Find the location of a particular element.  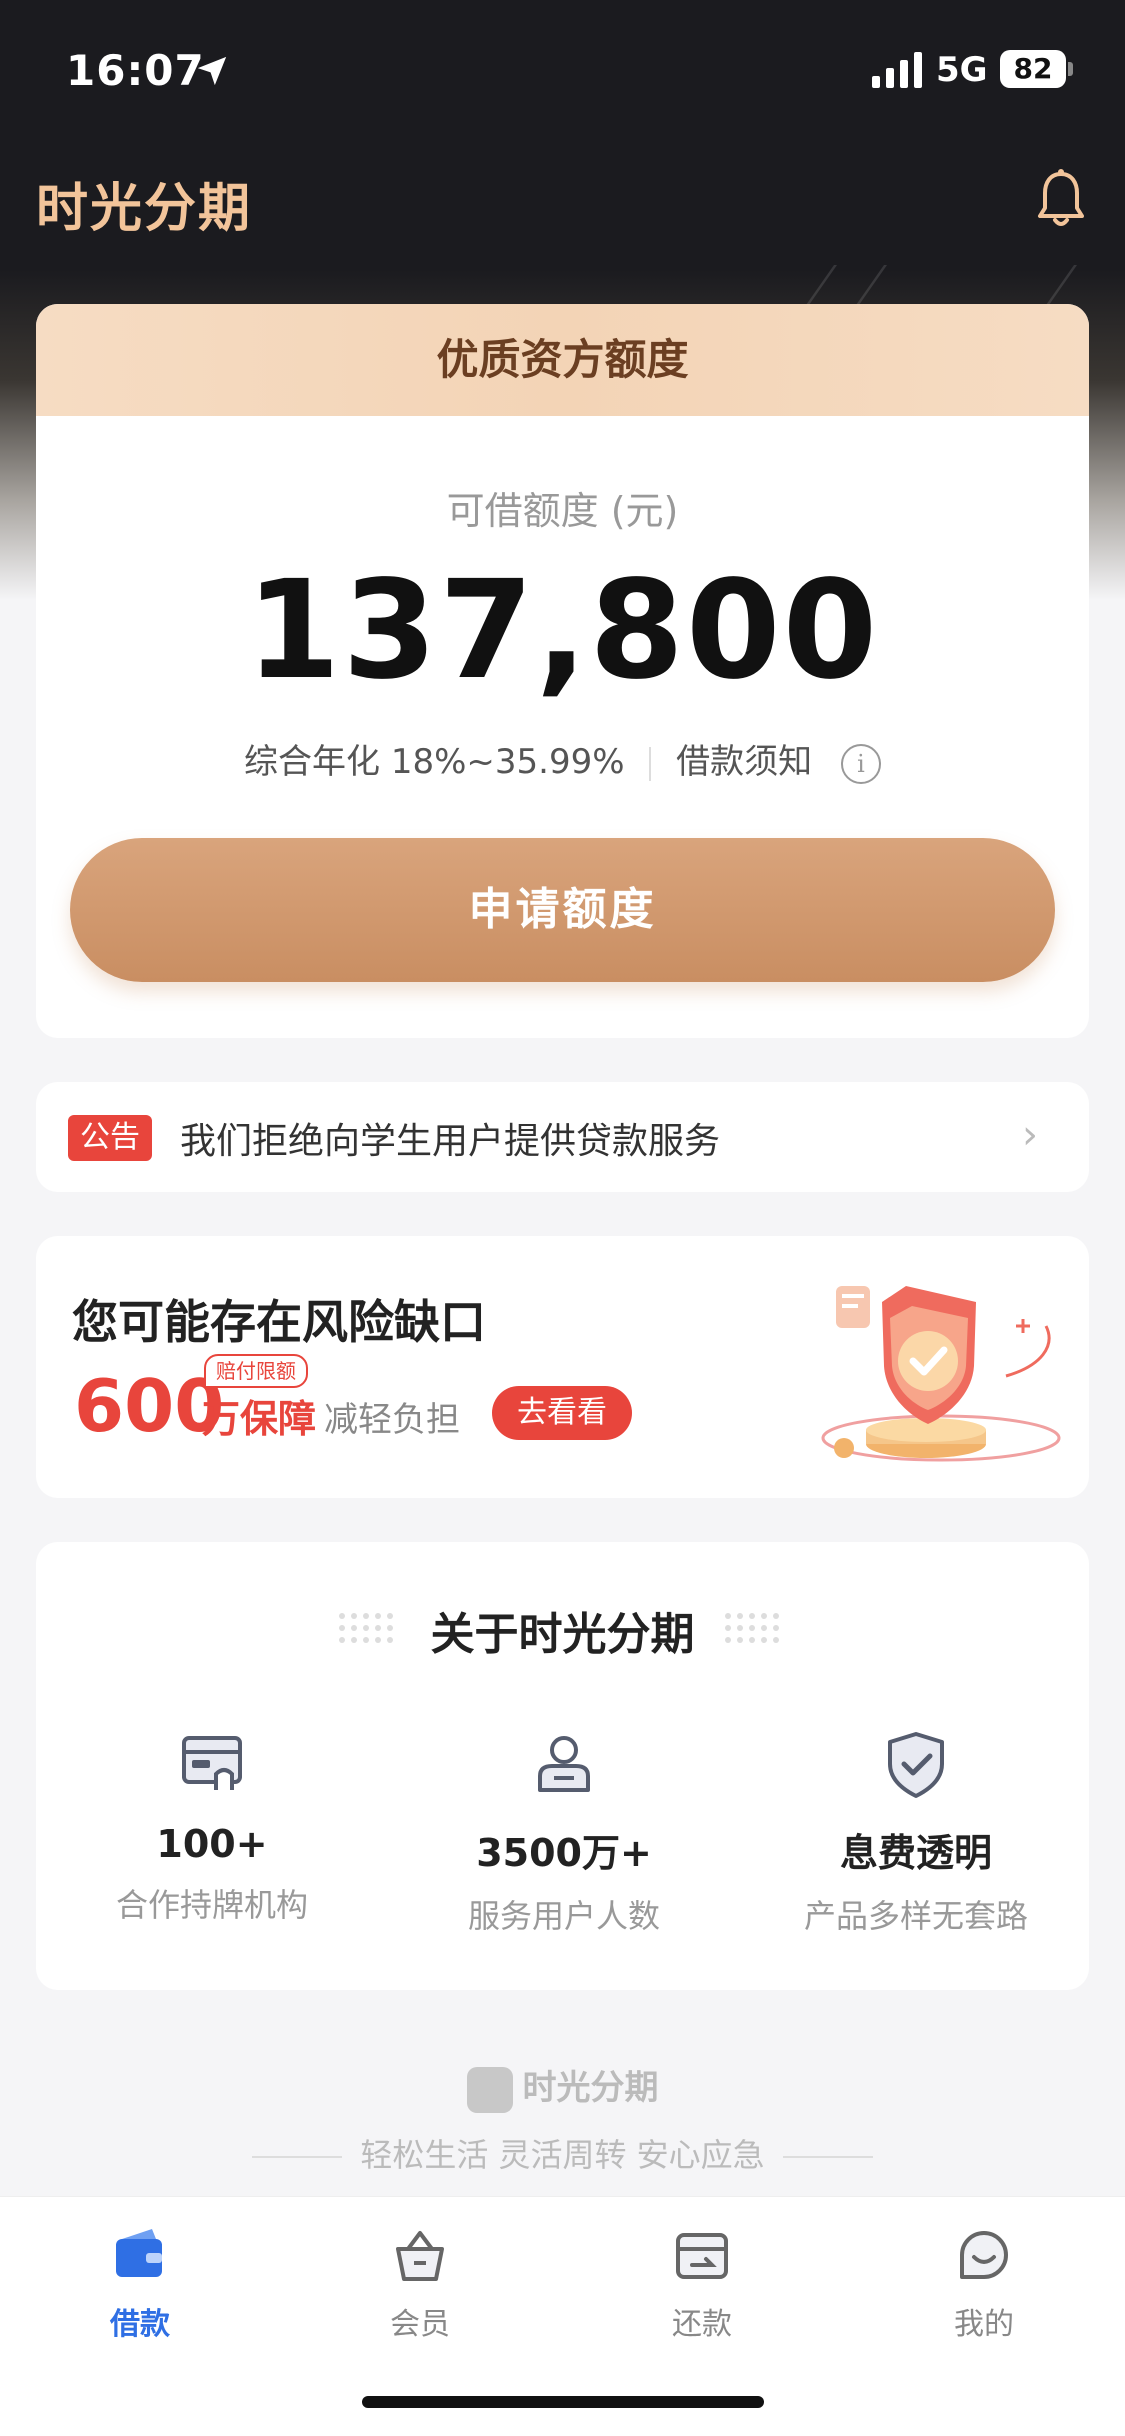

location-arrow-icon is located at coordinates (212, 71).